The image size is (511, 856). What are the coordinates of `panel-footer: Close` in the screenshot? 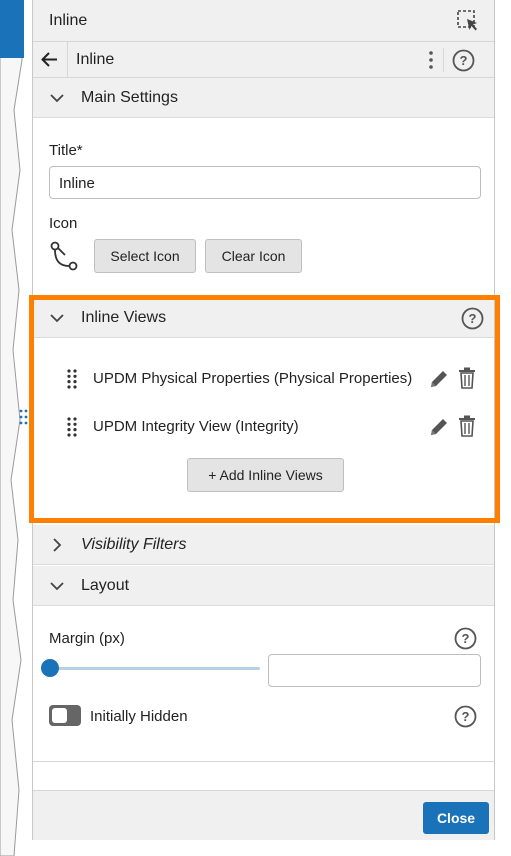 It's located at (263, 815).